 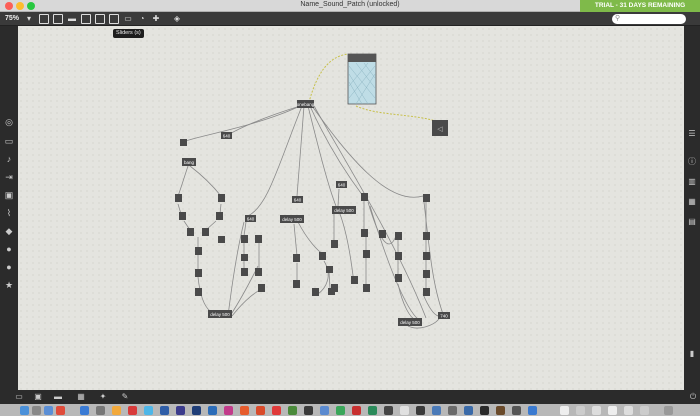 What do you see at coordinates (81, 397) in the screenshot?
I see `grid-toggle-icon: ▦` at bounding box center [81, 397].